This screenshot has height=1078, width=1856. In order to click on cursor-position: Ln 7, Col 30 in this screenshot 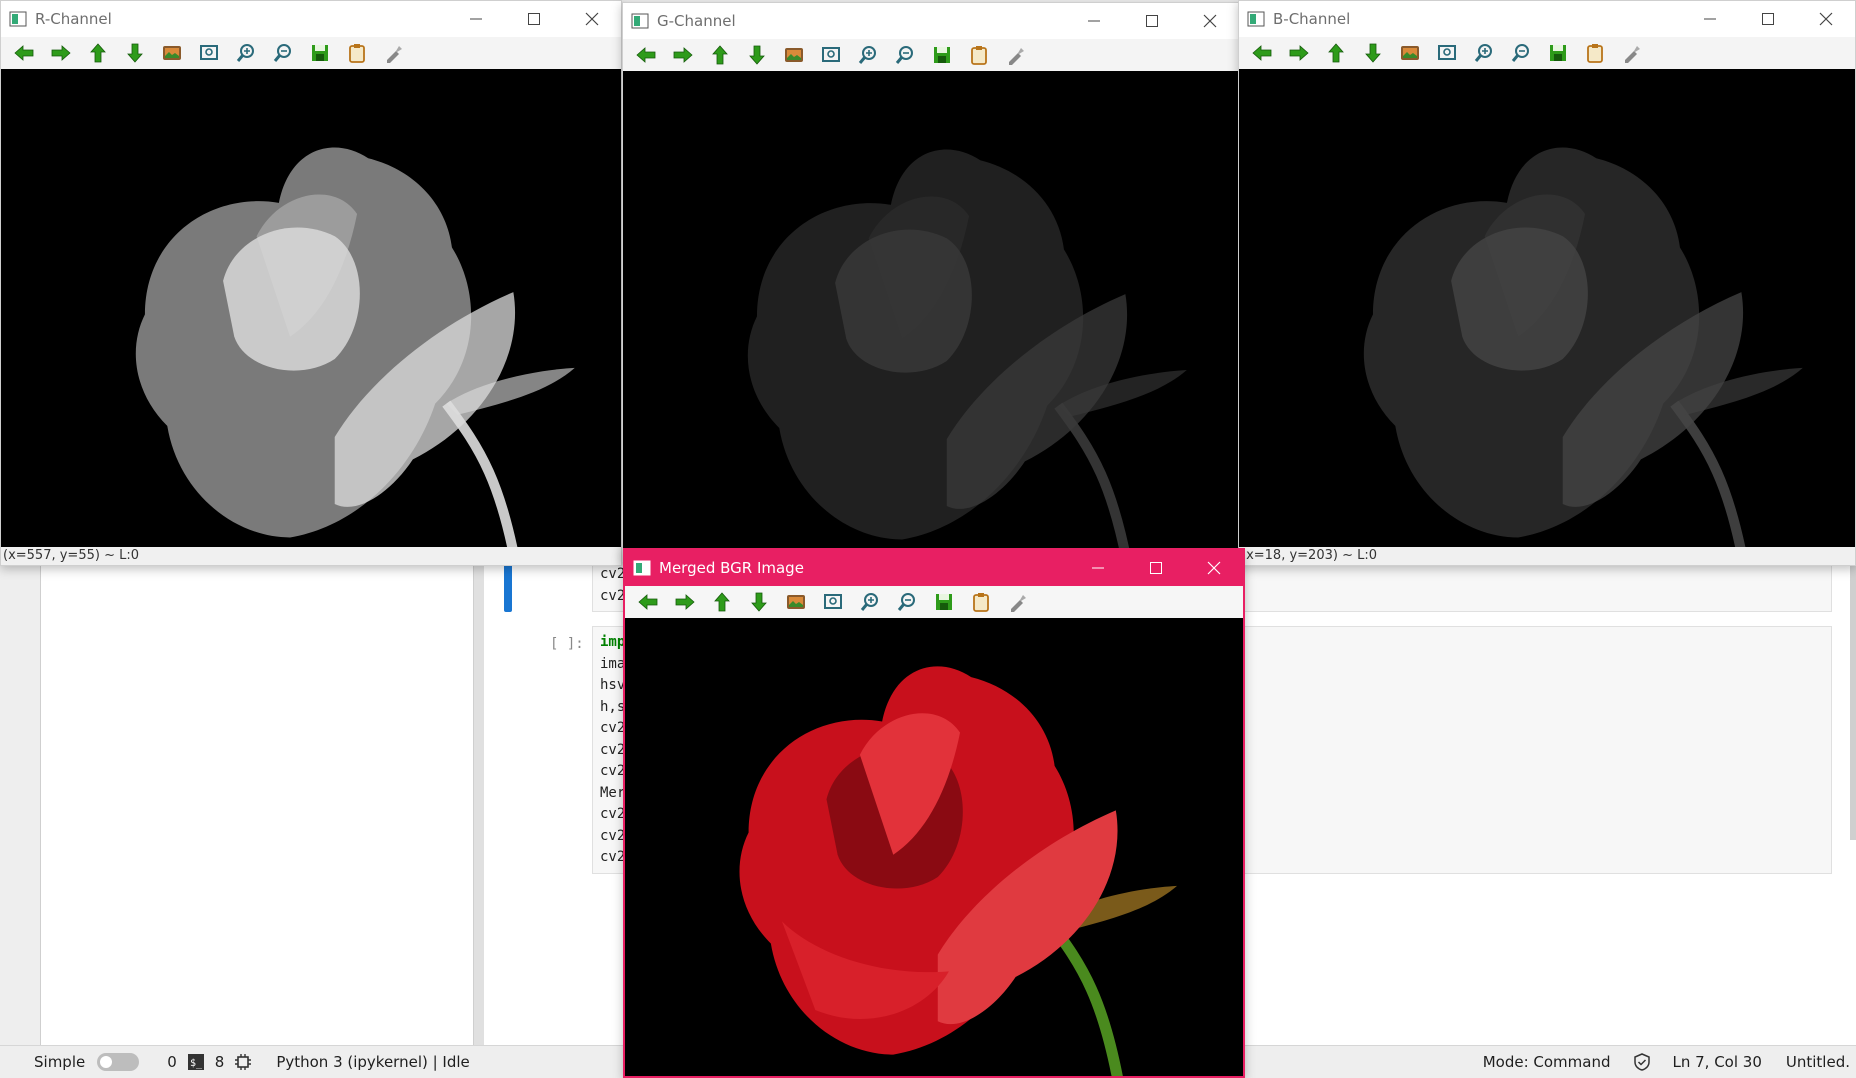, I will do `click(1717, 1062)`.